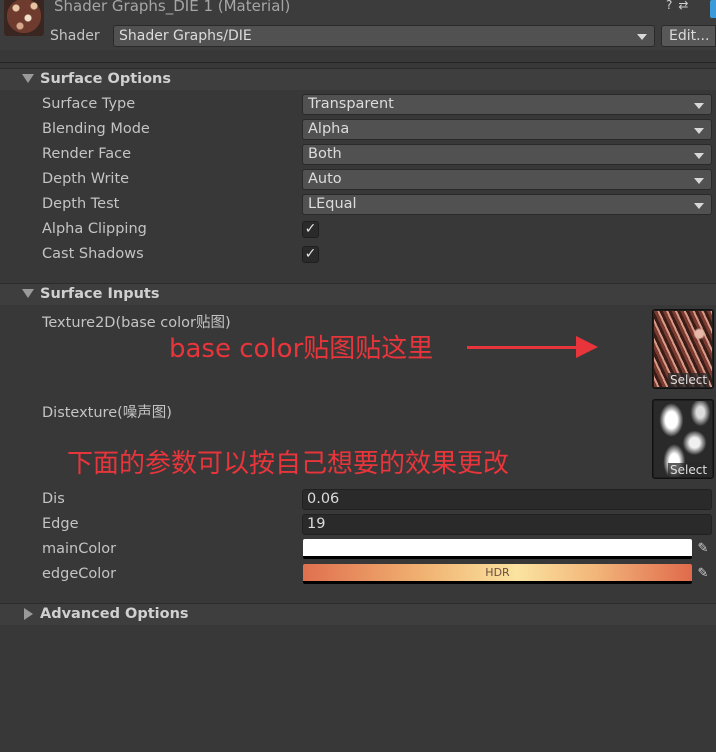  I want to click on depth-write-label: Depth Write, so click(86, 179).